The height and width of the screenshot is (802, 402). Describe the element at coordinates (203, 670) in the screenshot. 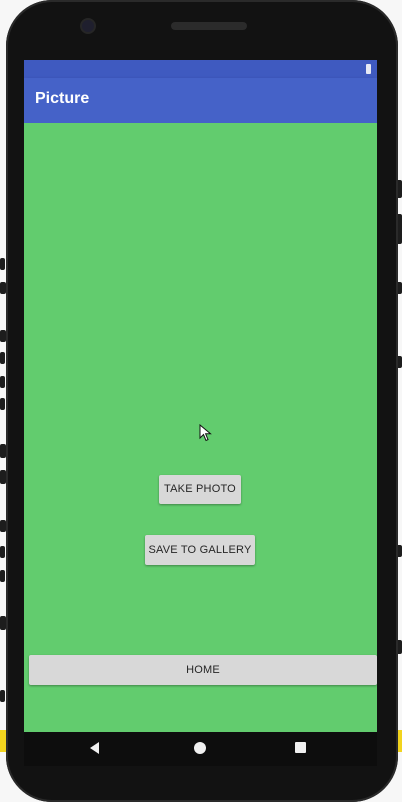

I see `home-button: HOME` at that location.